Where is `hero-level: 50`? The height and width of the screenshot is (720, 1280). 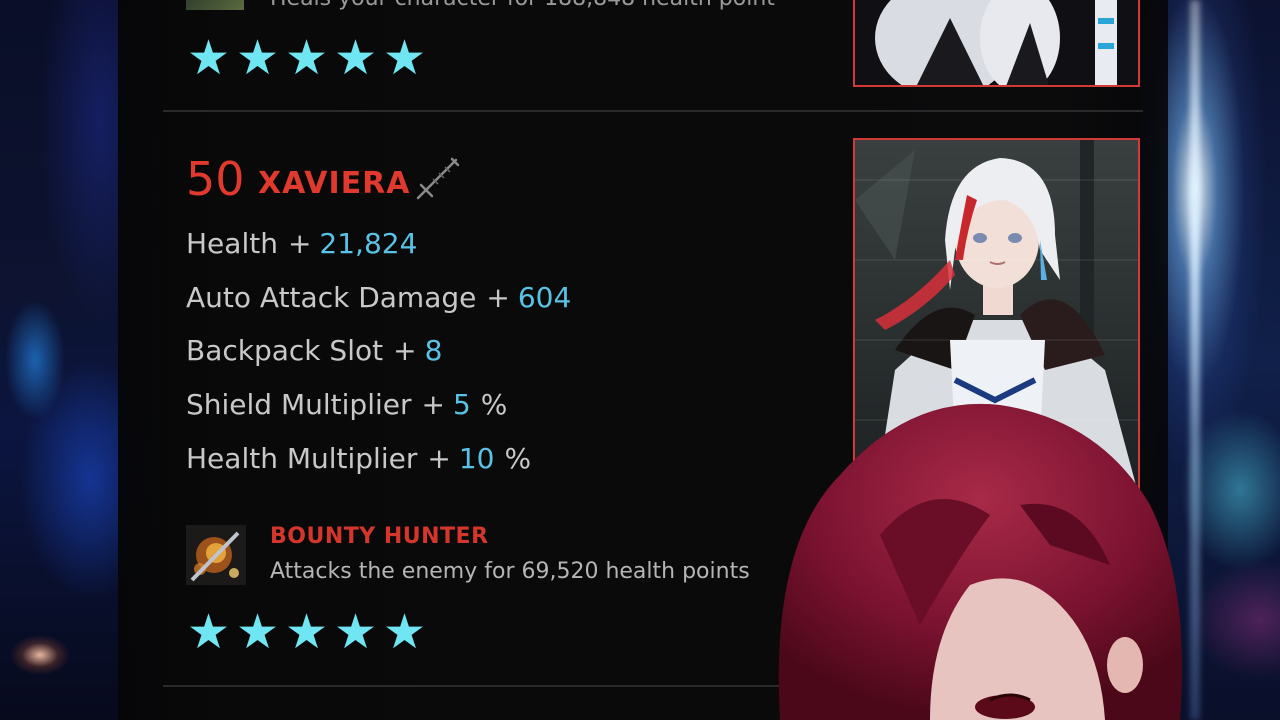
hero-level: 50 is located at coordinates (215, 179).